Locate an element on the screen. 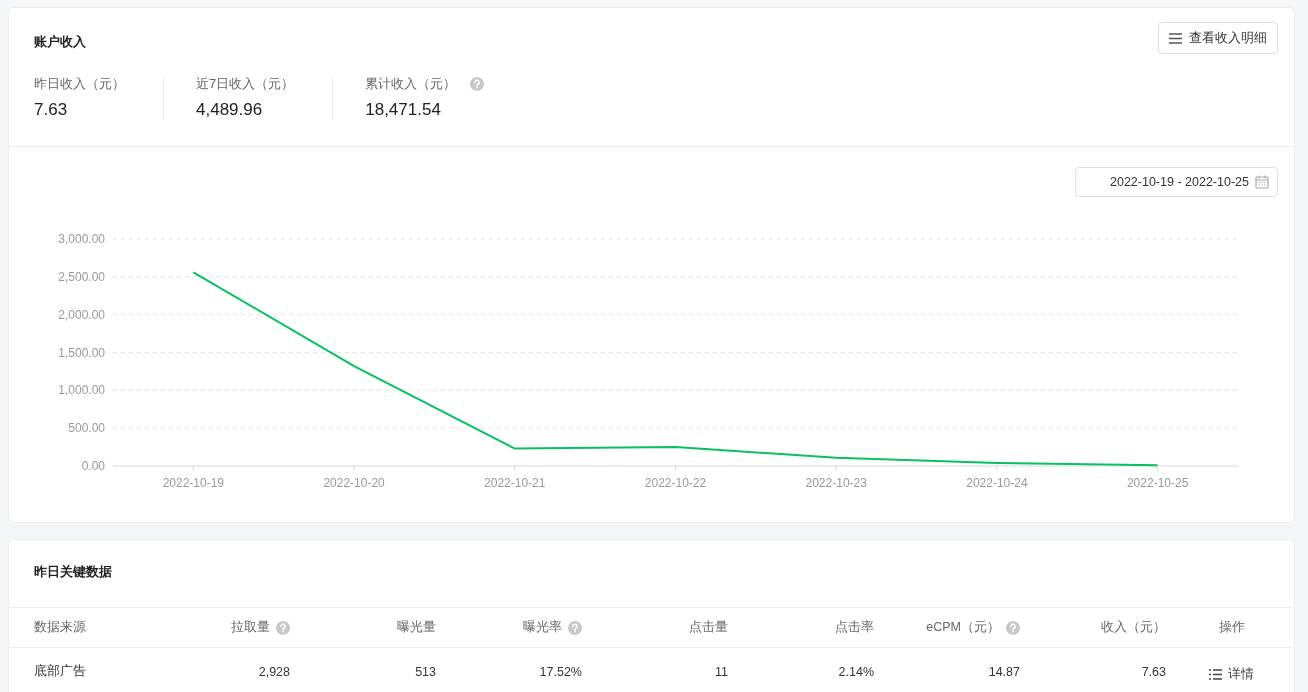 The image size is (1308, 692). table-cell: 2.14% is located at coordinates (856, 671).